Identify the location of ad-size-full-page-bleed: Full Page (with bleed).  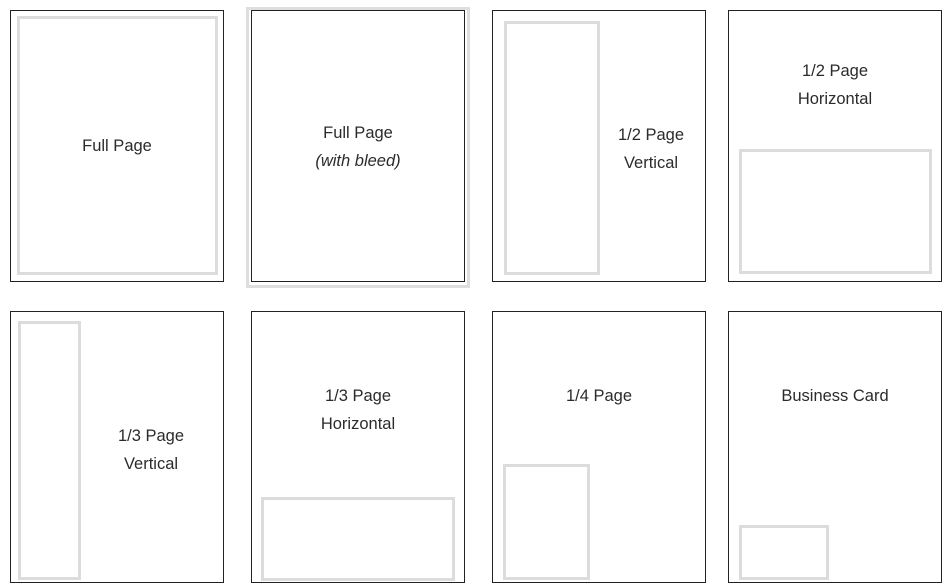
(358, 146).